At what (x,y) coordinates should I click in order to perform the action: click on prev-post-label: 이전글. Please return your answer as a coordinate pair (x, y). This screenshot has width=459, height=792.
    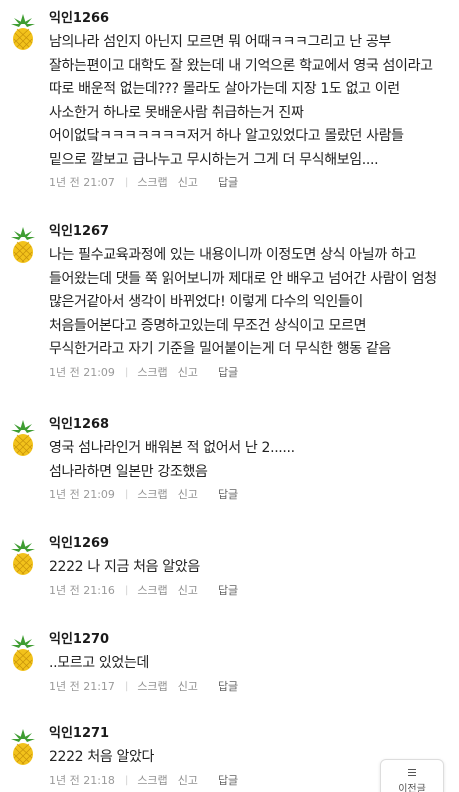
    Looking at the image, I should click on (412, 788).